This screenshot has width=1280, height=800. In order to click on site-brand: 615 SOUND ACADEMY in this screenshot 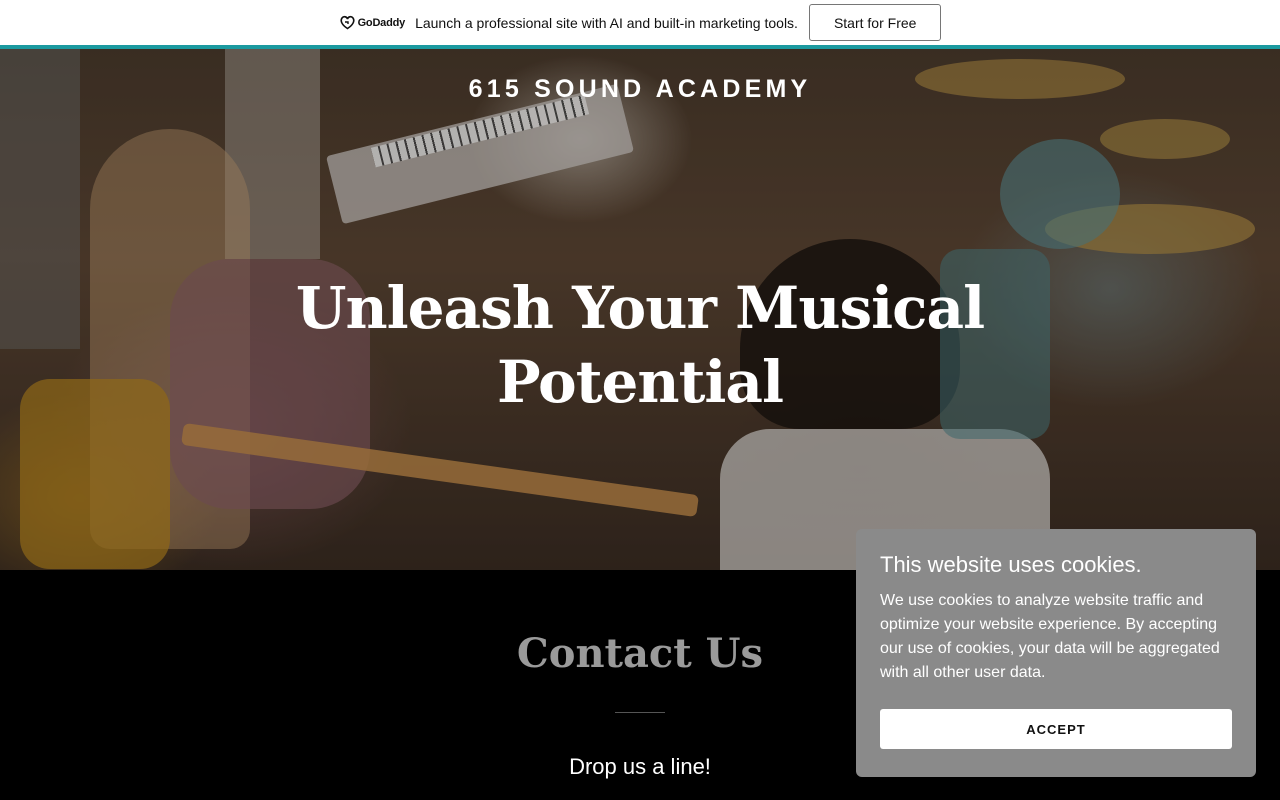, I will do `click(640, 89)`.